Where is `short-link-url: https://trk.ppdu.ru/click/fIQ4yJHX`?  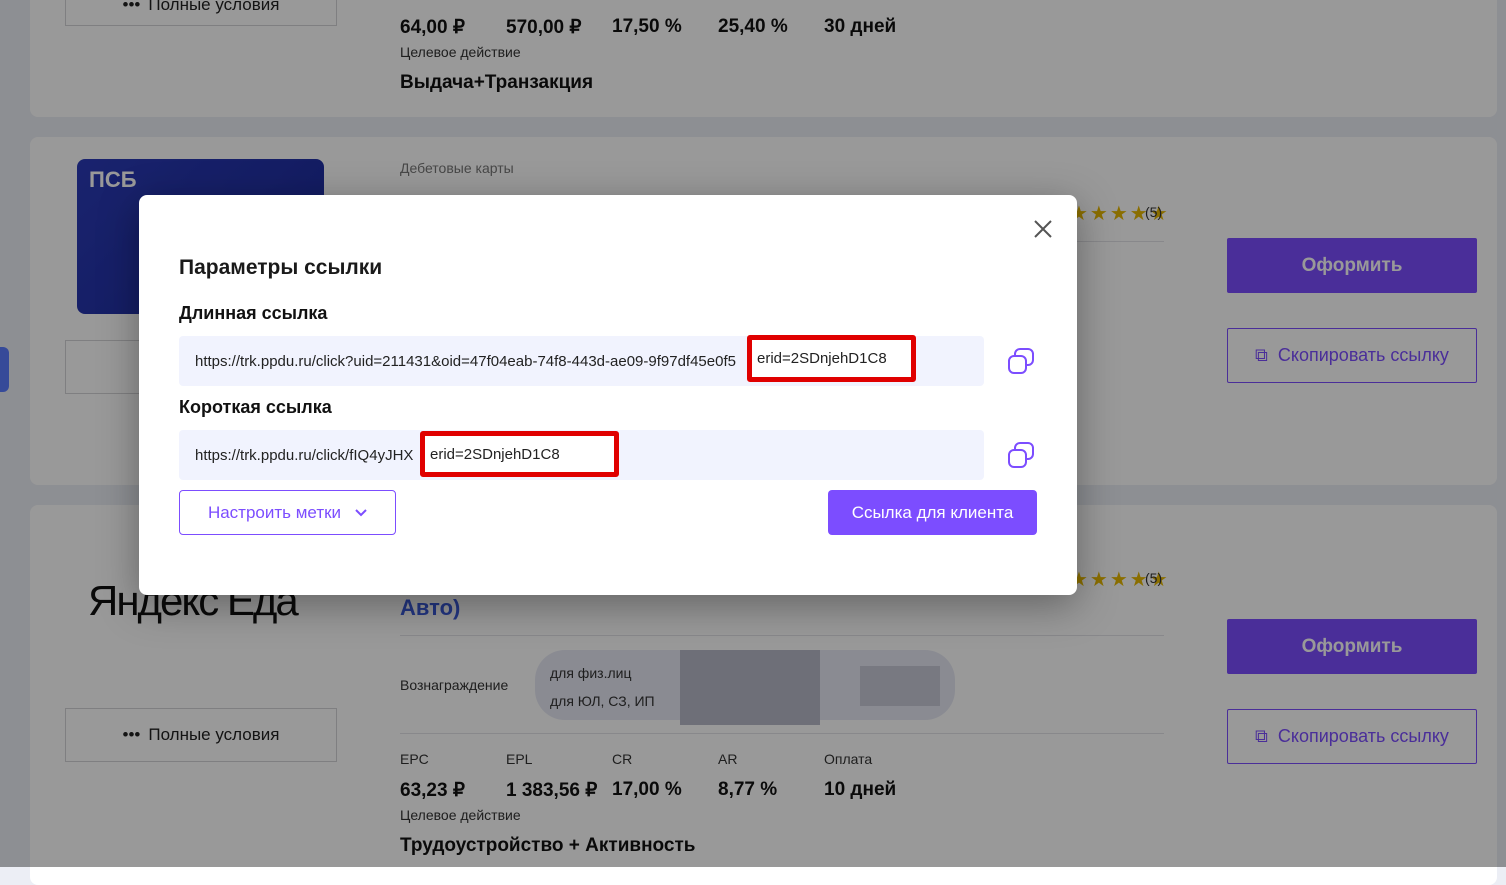 short-link-url: https://trk.ppdu.ru/click/fIQ4yJHX is located at coordinates (304, 455).